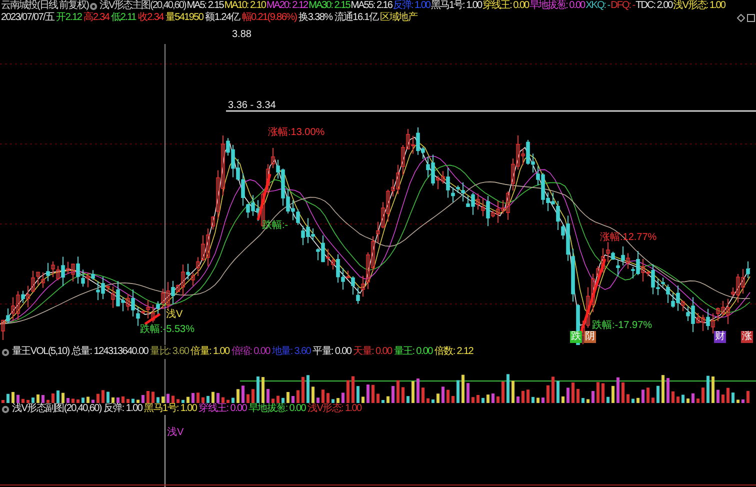  What do you see at coordinates (622, 325) in the screenshot?
I see `chart-annotation: 跌幅:-17.97%` at bounding box center [622, 325].